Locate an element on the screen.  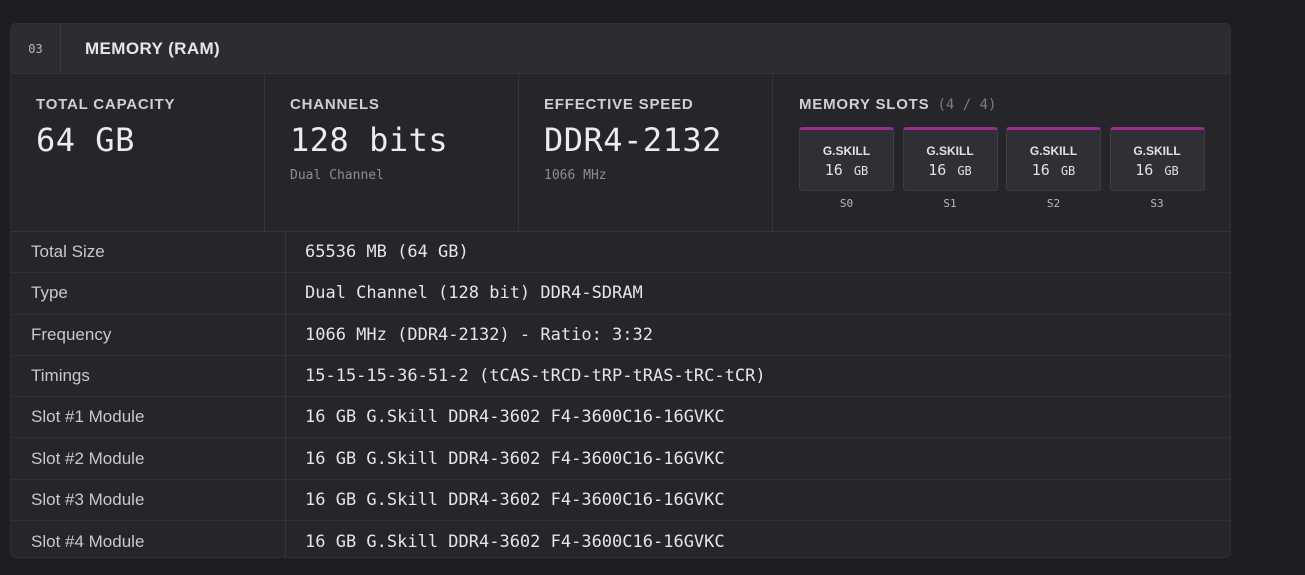
row-key: Timings is located at coordinates (148, 376).